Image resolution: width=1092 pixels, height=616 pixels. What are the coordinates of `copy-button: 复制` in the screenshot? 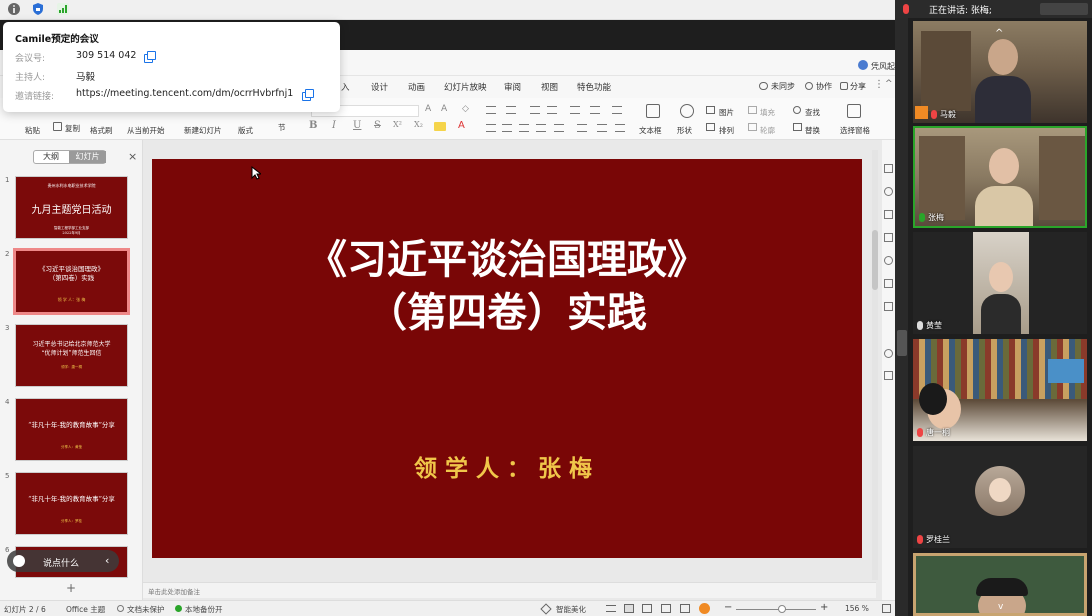 It's located at (72, 128).